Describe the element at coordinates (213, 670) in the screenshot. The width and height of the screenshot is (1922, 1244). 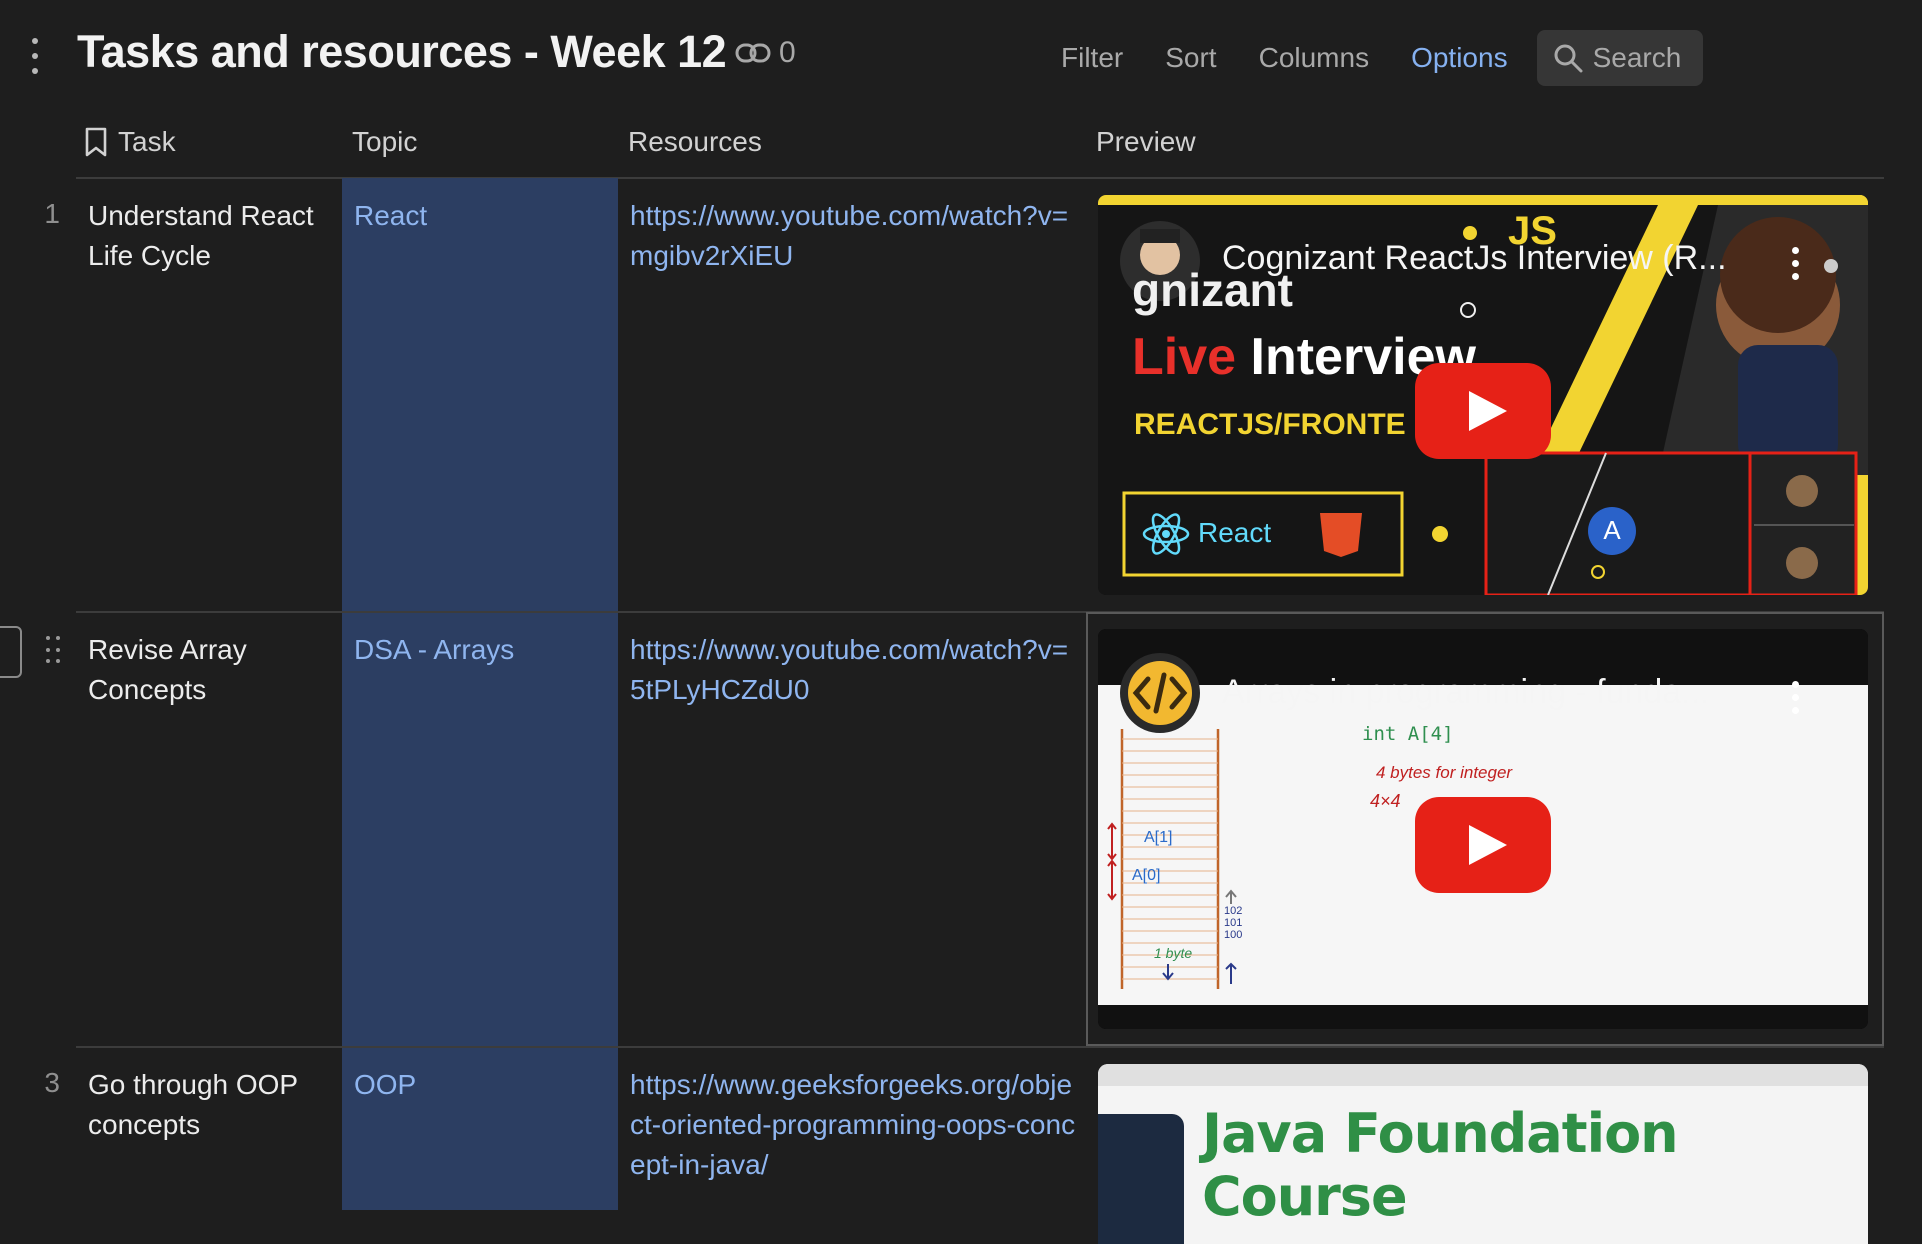
I see `task-cell: Revise Array Concepts` at that location.